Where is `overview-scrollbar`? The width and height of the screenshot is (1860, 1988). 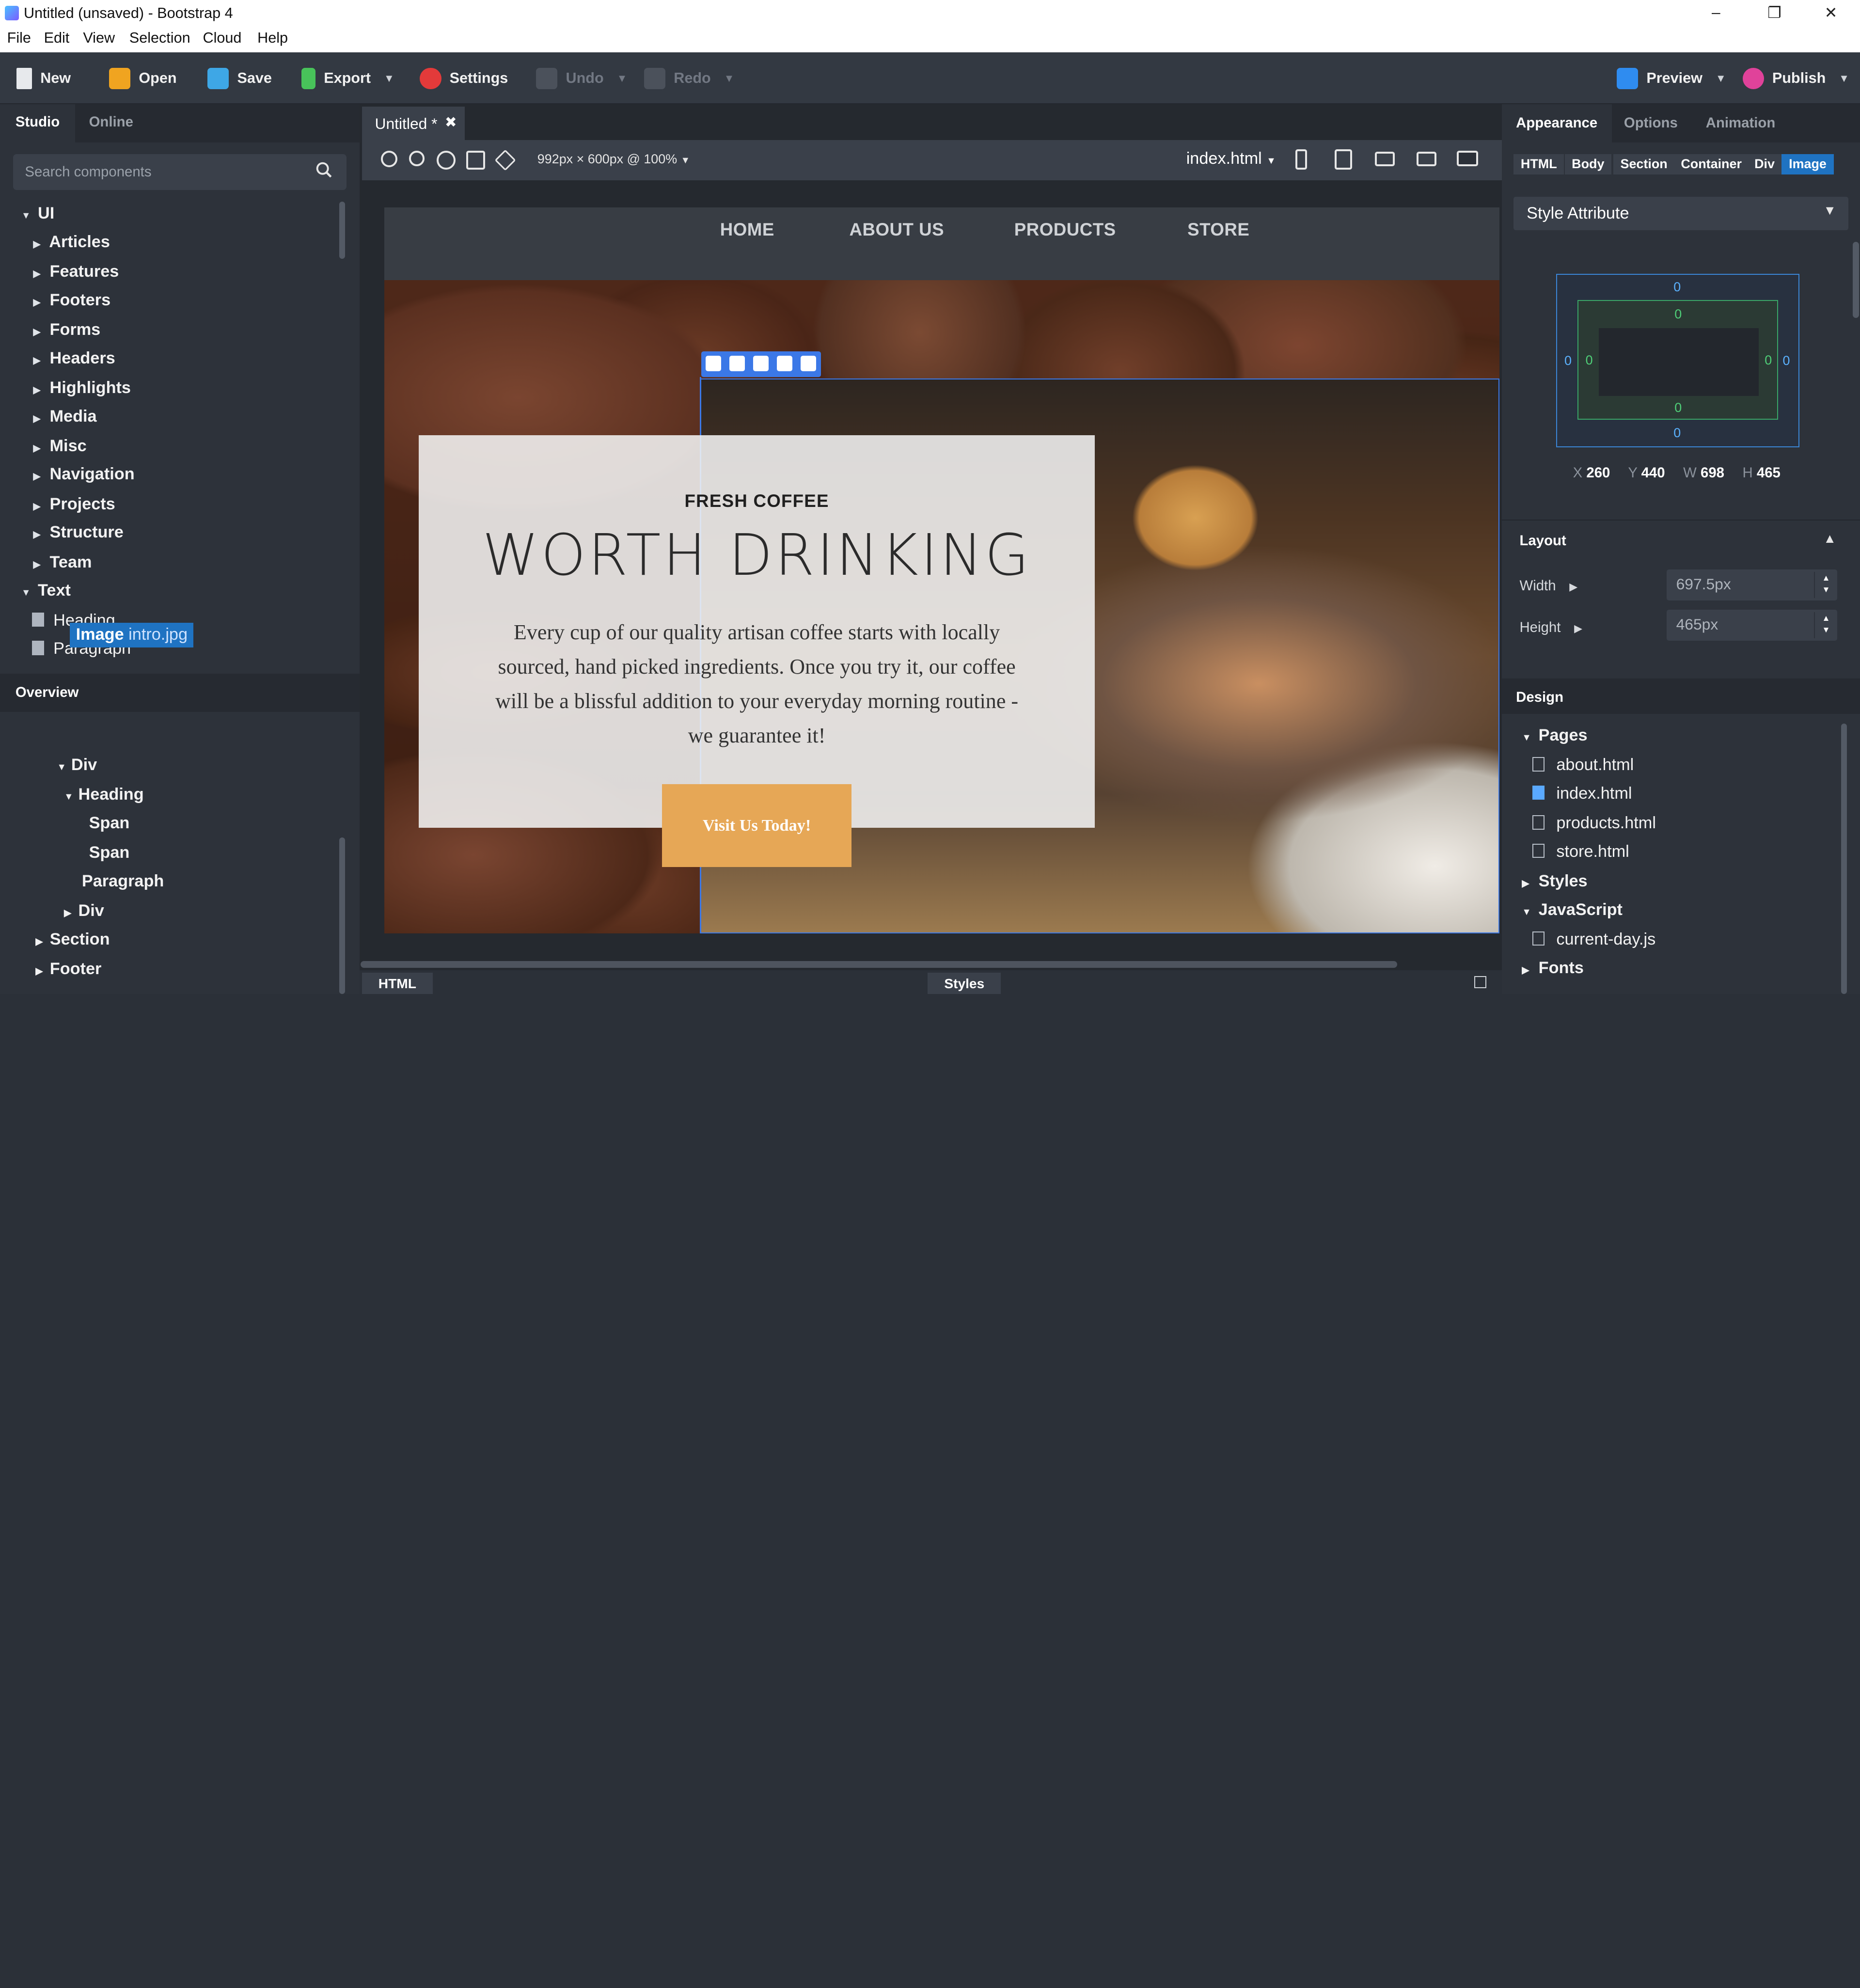 overview-scrollbar is located at coordinates (342, 916).